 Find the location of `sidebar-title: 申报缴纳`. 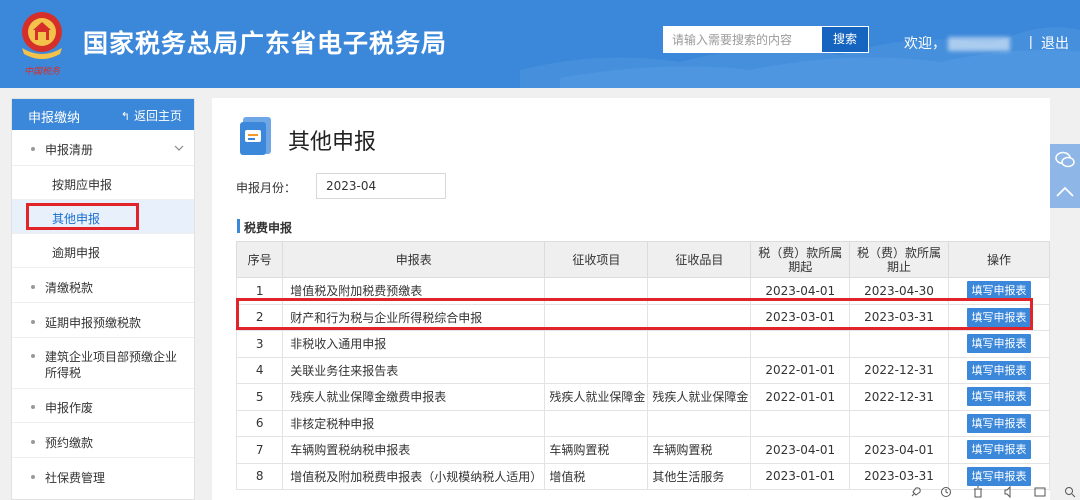

sidebar-title: 申报缴纳 is located at coordinates (54, 118).